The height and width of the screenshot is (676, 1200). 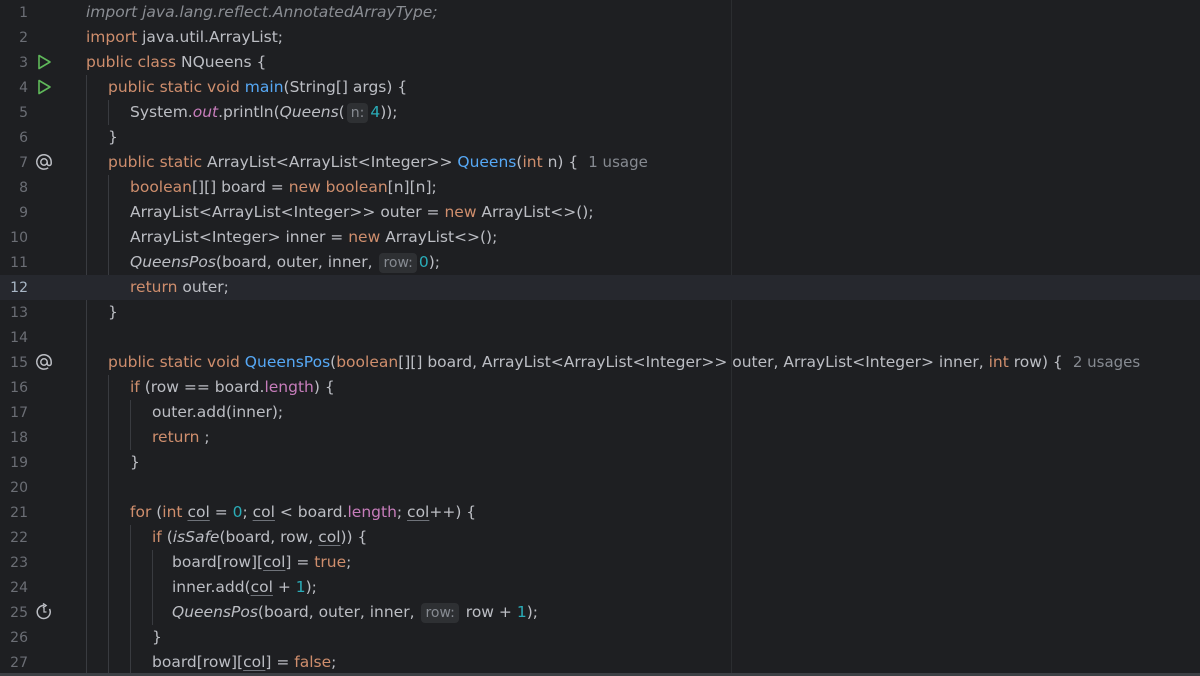 I want to click on usage-hint: 1 usage, so click(x=618, y=162).